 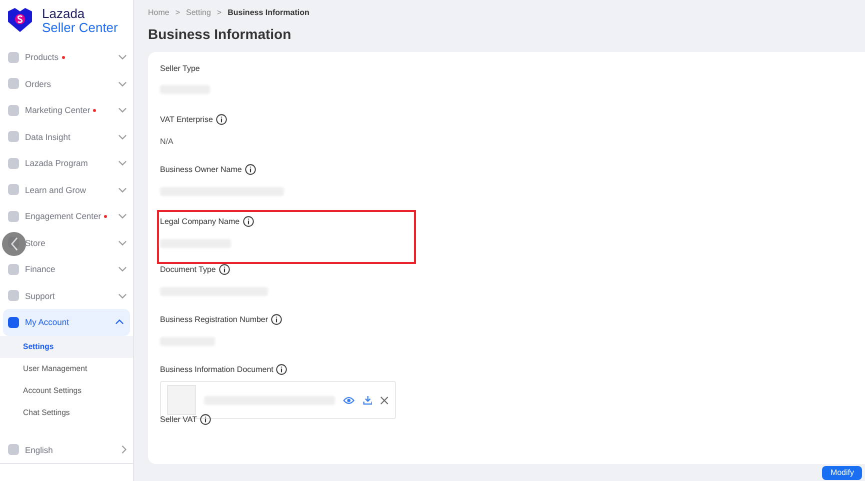 I want to click on sidebar-item: Lazada Program, so click(x=66, y=163).